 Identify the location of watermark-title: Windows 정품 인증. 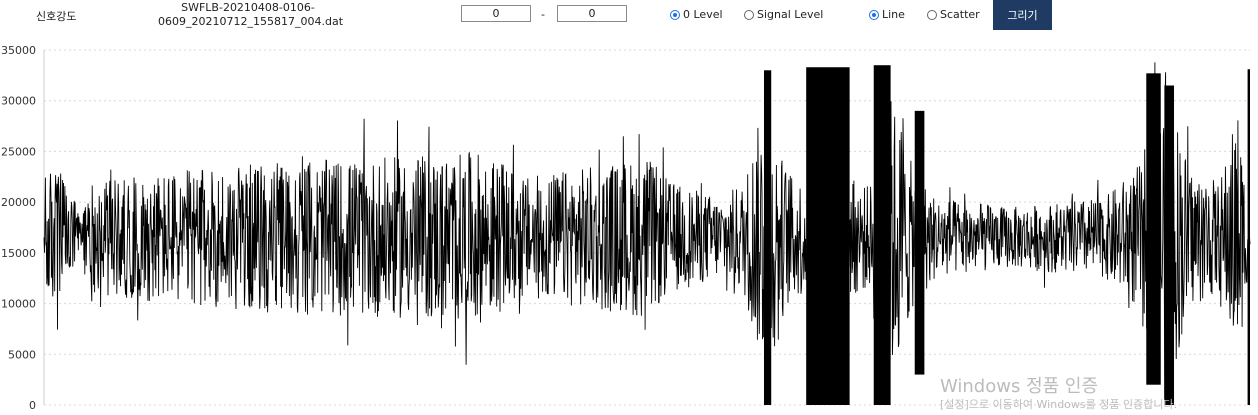
(1019, 386).